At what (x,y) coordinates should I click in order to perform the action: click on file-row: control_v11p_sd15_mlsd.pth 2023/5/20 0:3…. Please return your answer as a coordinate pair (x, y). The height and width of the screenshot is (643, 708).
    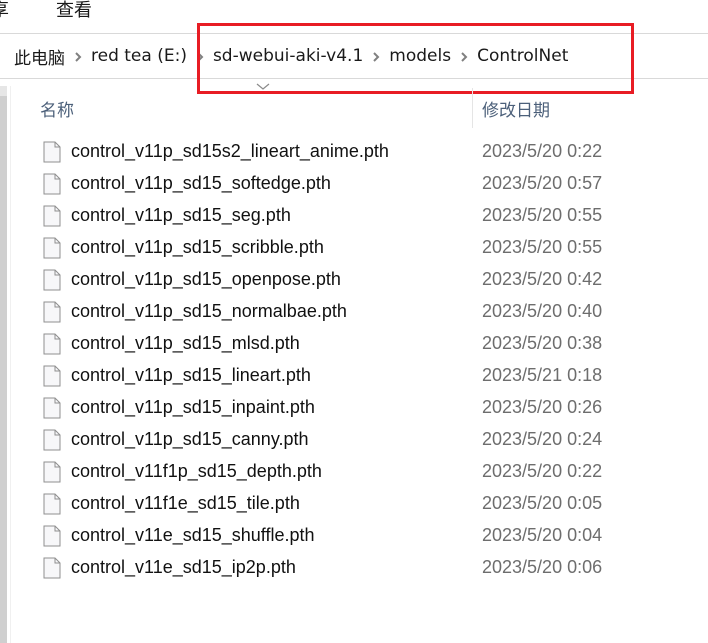
    Looking at the image, I should click on (360, 344).